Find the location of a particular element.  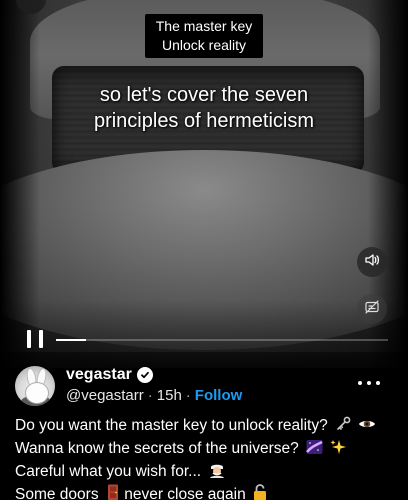

milky-way-icon is located at coordinates (314, 450).